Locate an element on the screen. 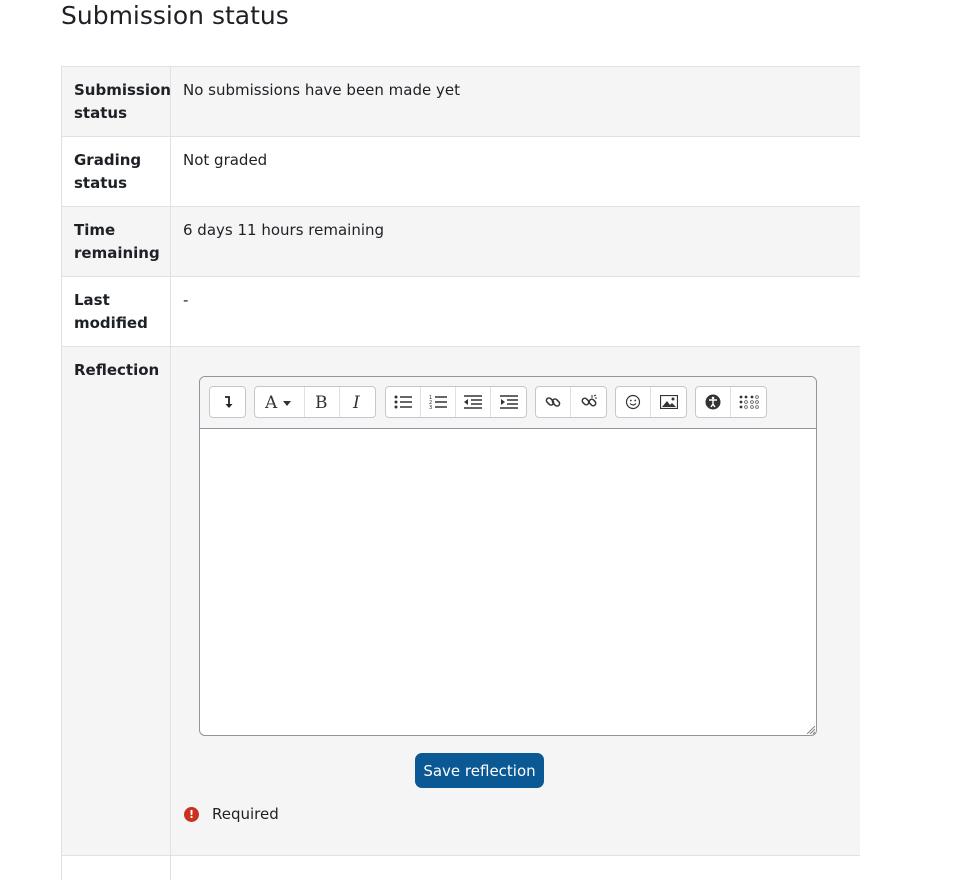 The image size is (972, 880). unlink-icon is located at coordinates (588, 402).